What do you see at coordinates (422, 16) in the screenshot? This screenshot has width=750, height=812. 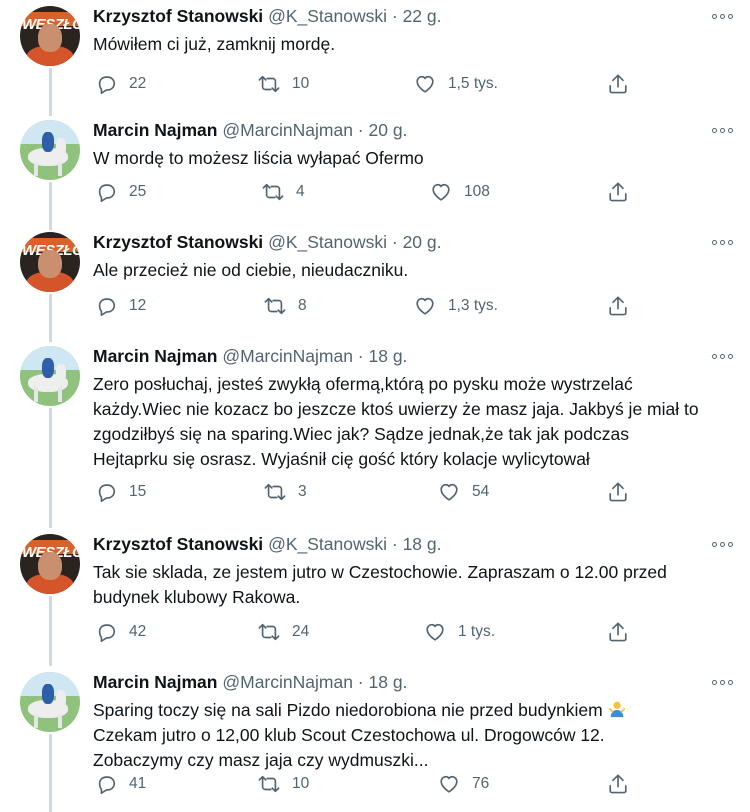 I see `tweet-timestamp: 22 g.` at bounding box center [422, 16].